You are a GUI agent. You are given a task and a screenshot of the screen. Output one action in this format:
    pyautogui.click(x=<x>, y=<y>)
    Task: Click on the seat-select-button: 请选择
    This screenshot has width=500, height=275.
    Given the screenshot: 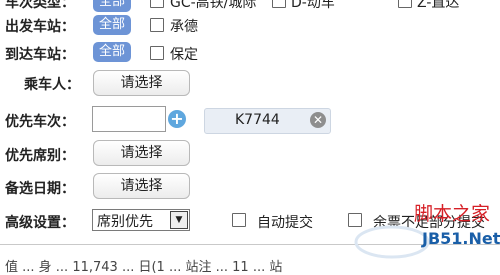 What is the action you would take?
    pyautogui.click(x=141, y=153)
    